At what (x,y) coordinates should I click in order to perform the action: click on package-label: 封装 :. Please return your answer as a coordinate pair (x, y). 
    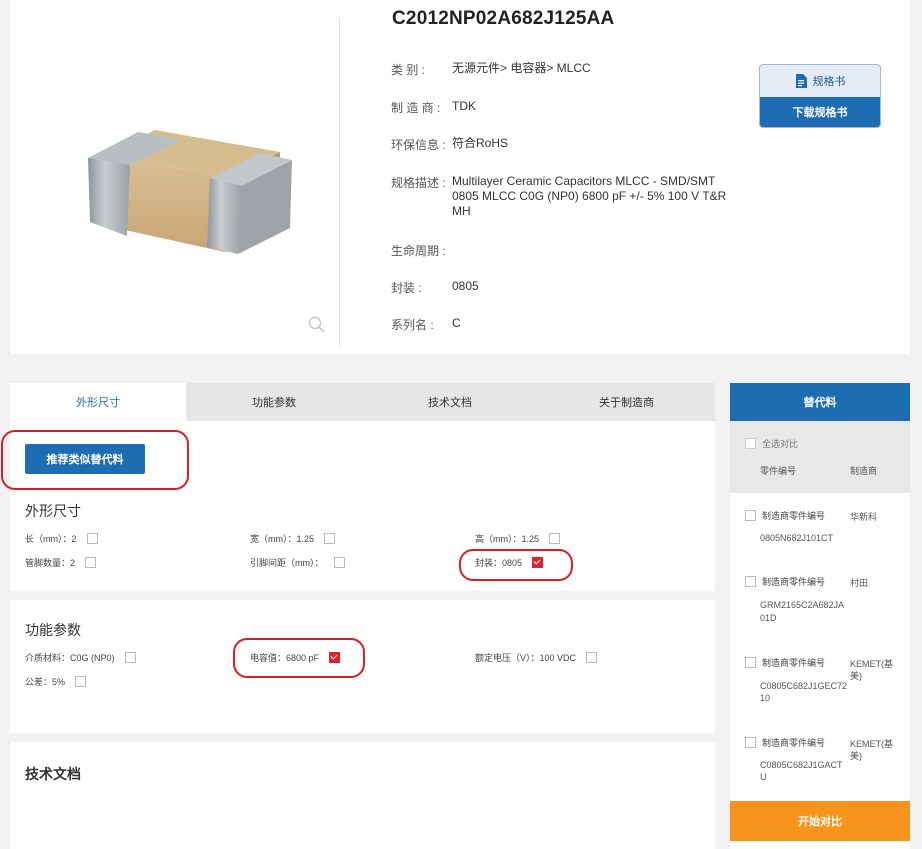
    Looking at the image, I should click on (406, 288).